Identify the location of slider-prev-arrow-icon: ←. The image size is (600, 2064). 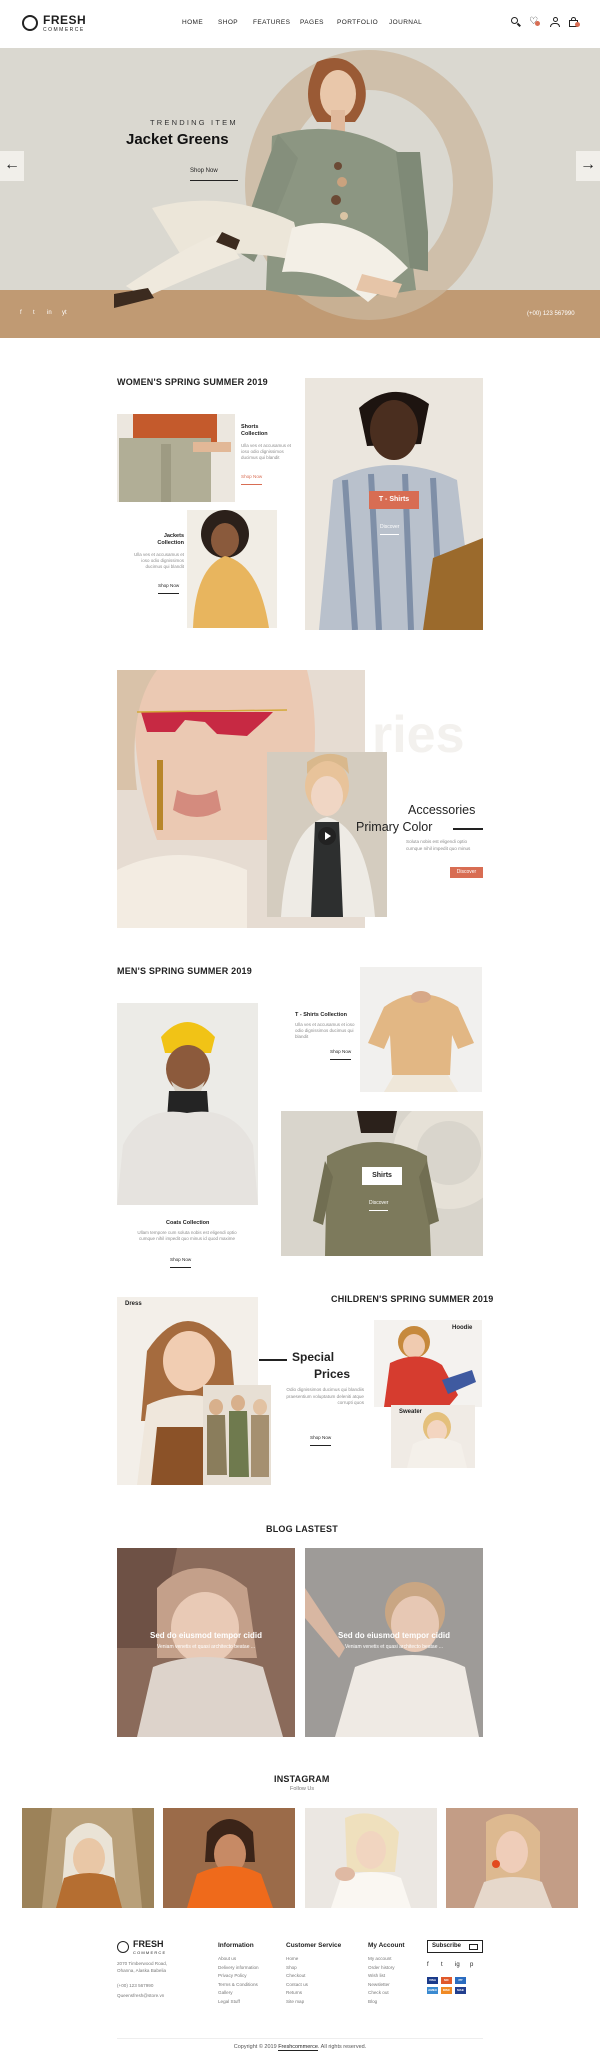
(12, 166).